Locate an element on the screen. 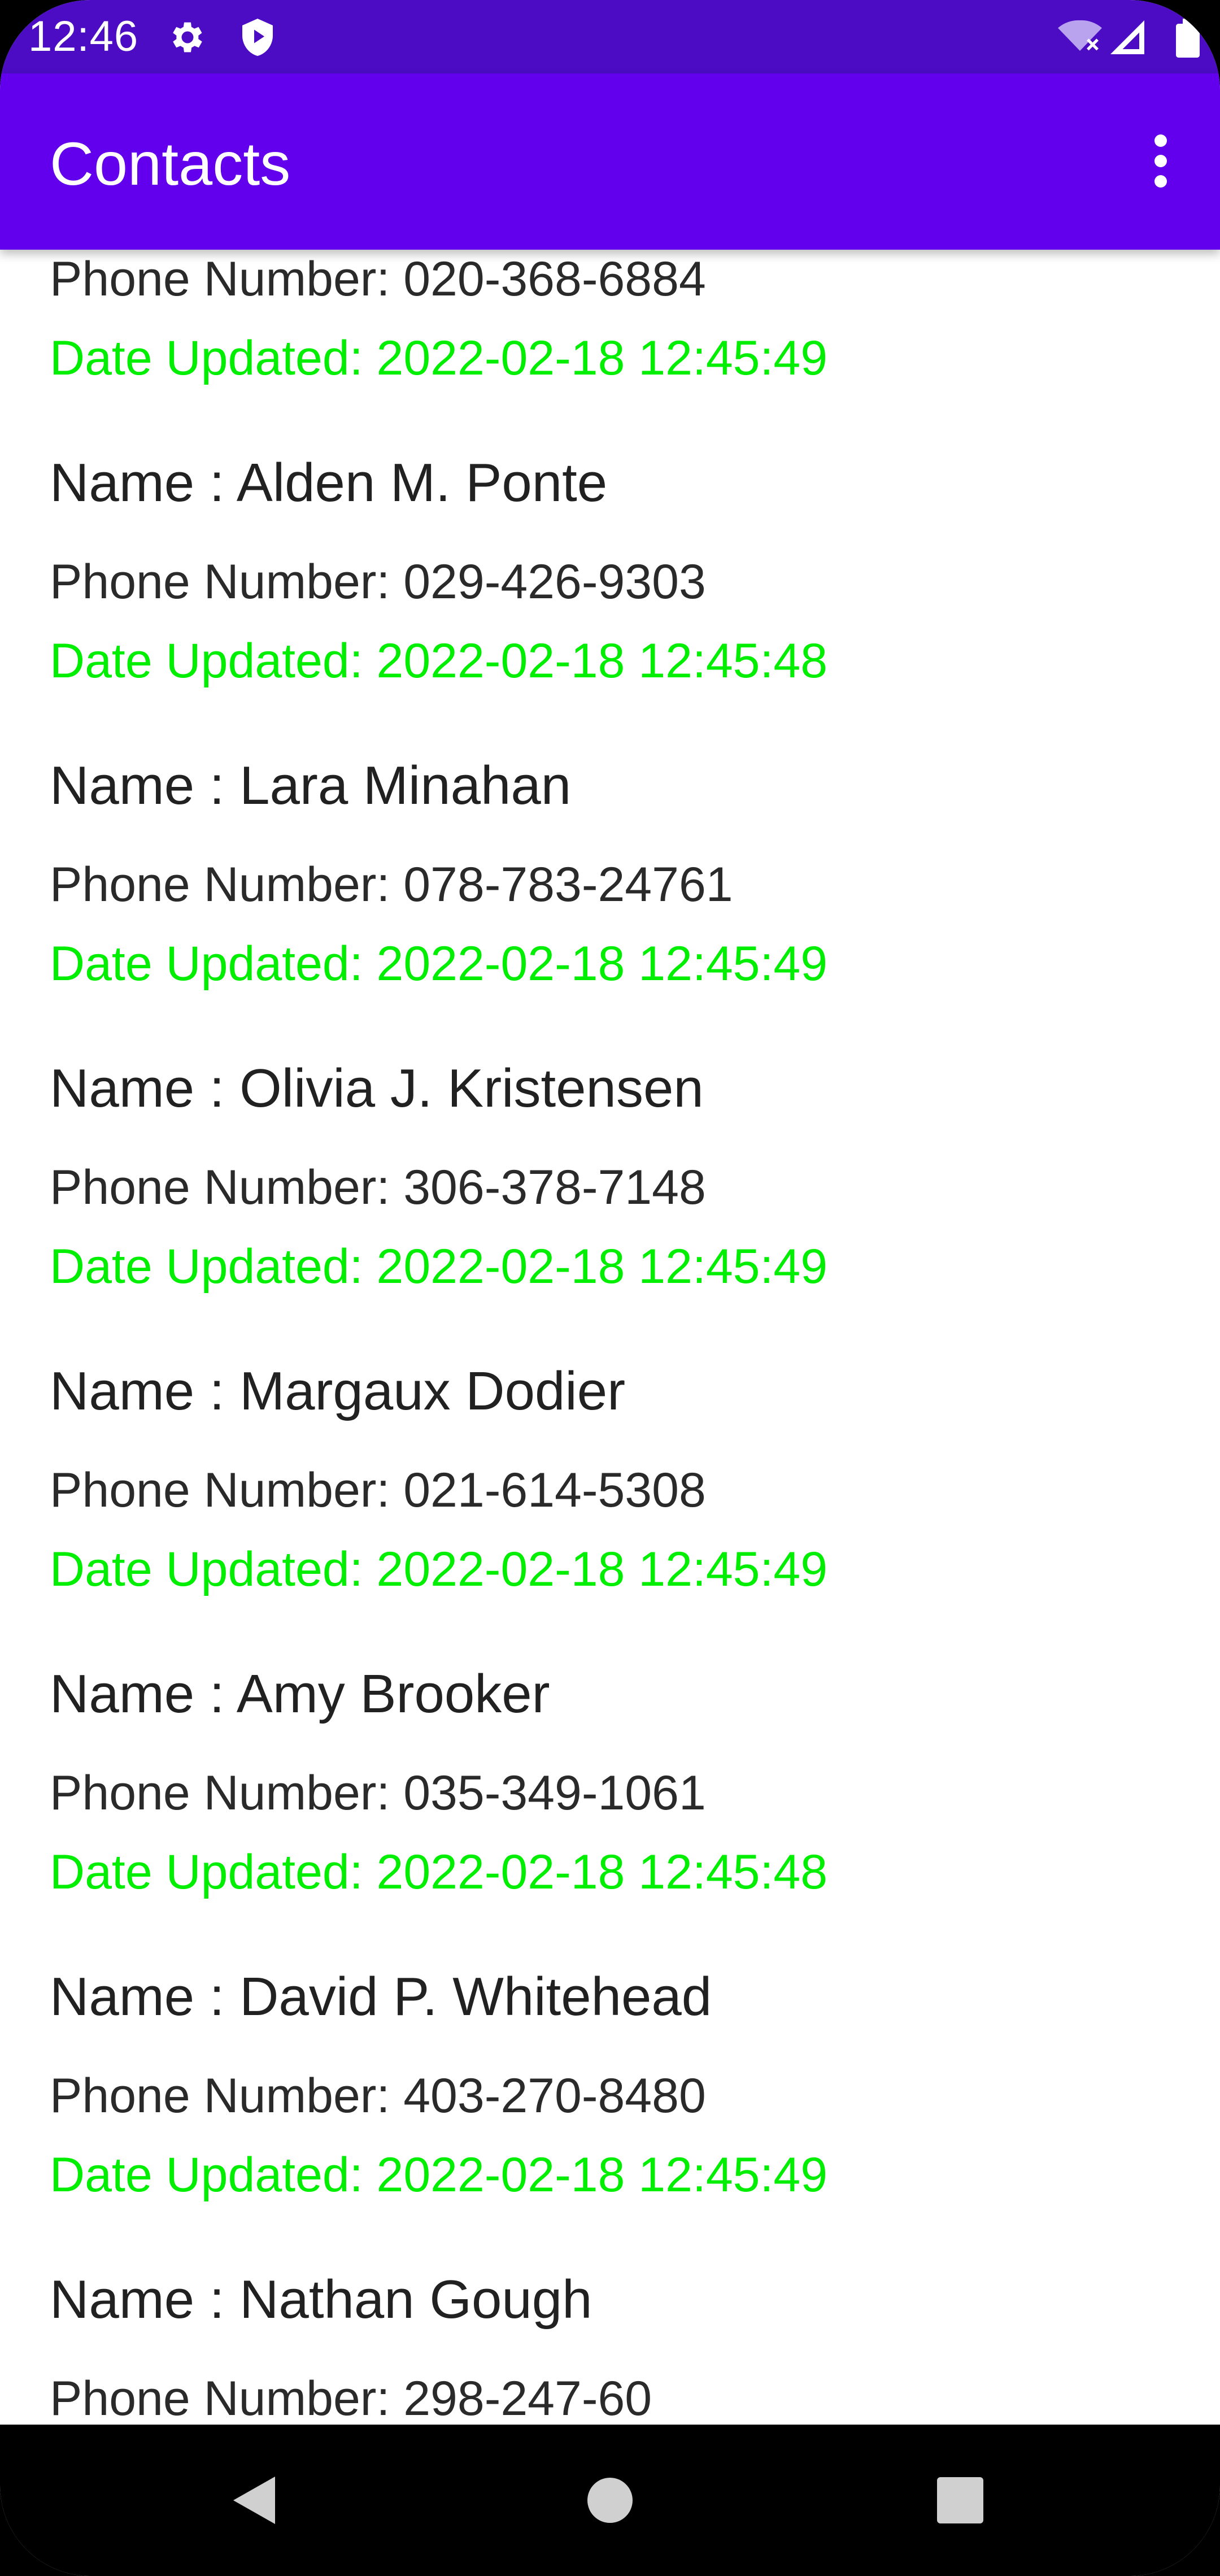  contact-phone: Phone Number: 020-368-6884 is located at coordinates (378, 279).